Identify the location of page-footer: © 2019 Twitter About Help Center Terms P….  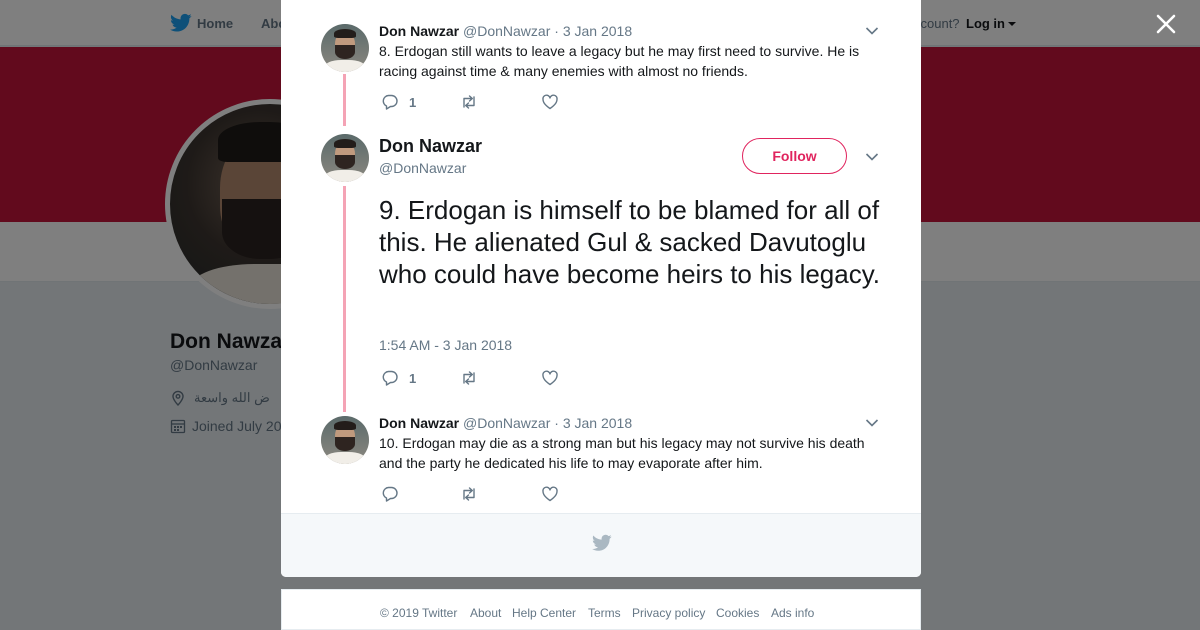
(601, 609).